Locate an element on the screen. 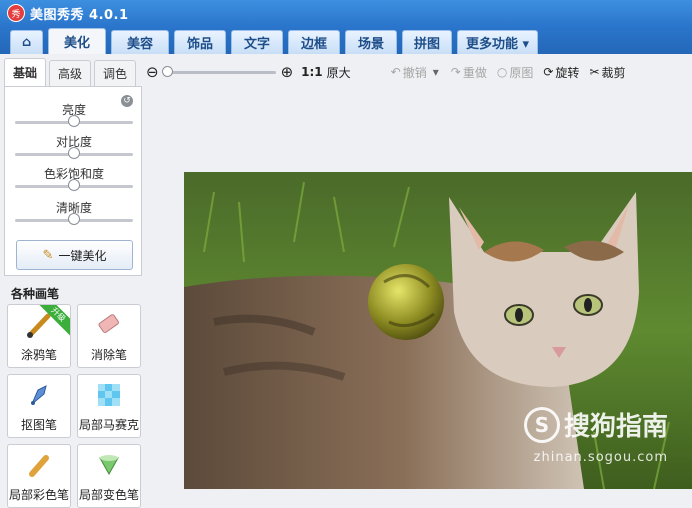 The image size is (692, 508). watermark: S 搜狗指南 is located at coordinates (595, 424).